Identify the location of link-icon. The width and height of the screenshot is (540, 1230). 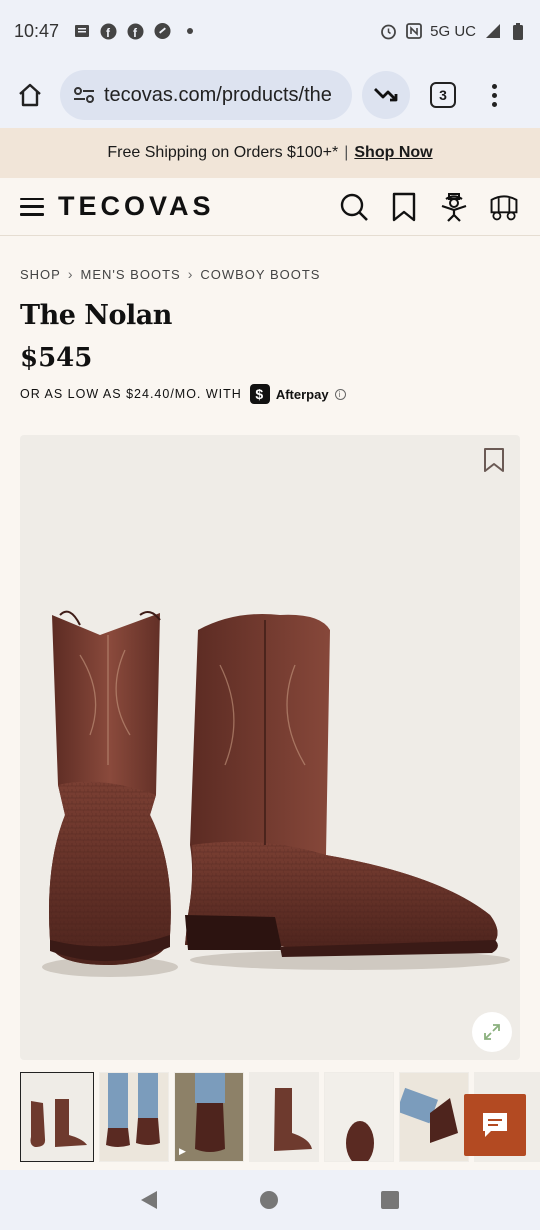
(162, 31).